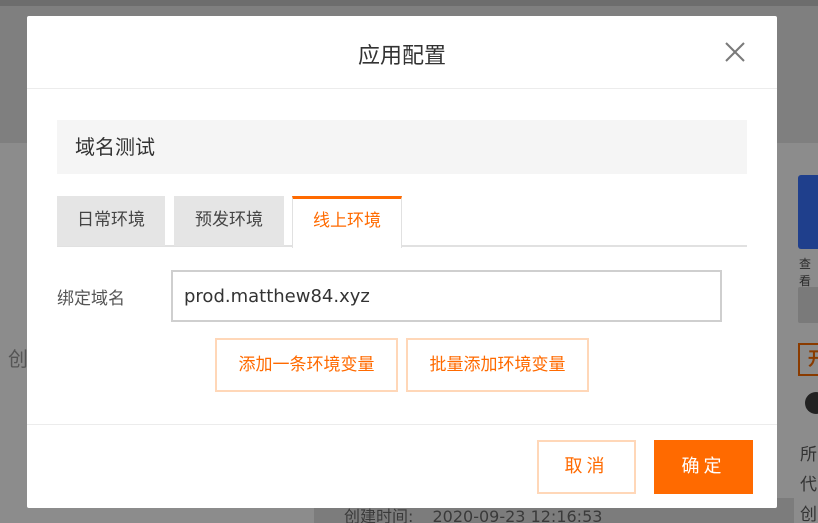 The height and width of the screenshot is (523, 818). Describe the element at coordinates (808, 212) in the screenshot. I see `background-primary-button` at that location.